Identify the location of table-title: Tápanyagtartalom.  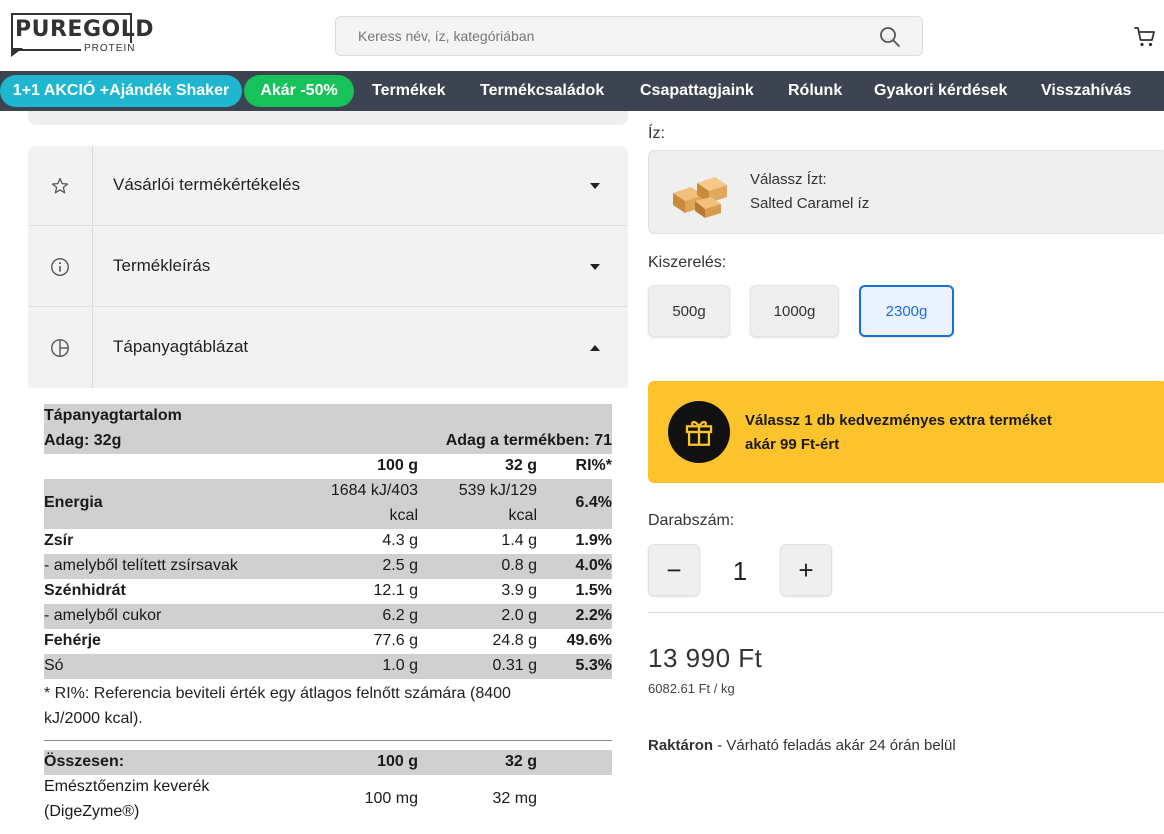
(113, 415).